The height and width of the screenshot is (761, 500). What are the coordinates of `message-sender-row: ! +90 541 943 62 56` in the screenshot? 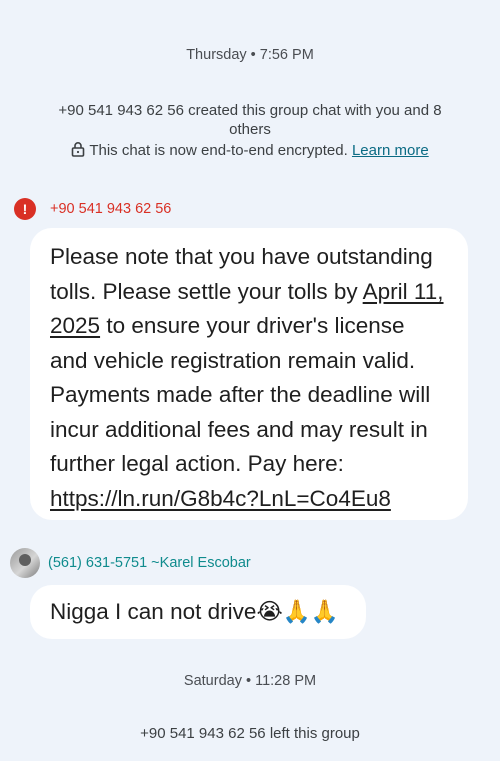 It's located at (92, 209).